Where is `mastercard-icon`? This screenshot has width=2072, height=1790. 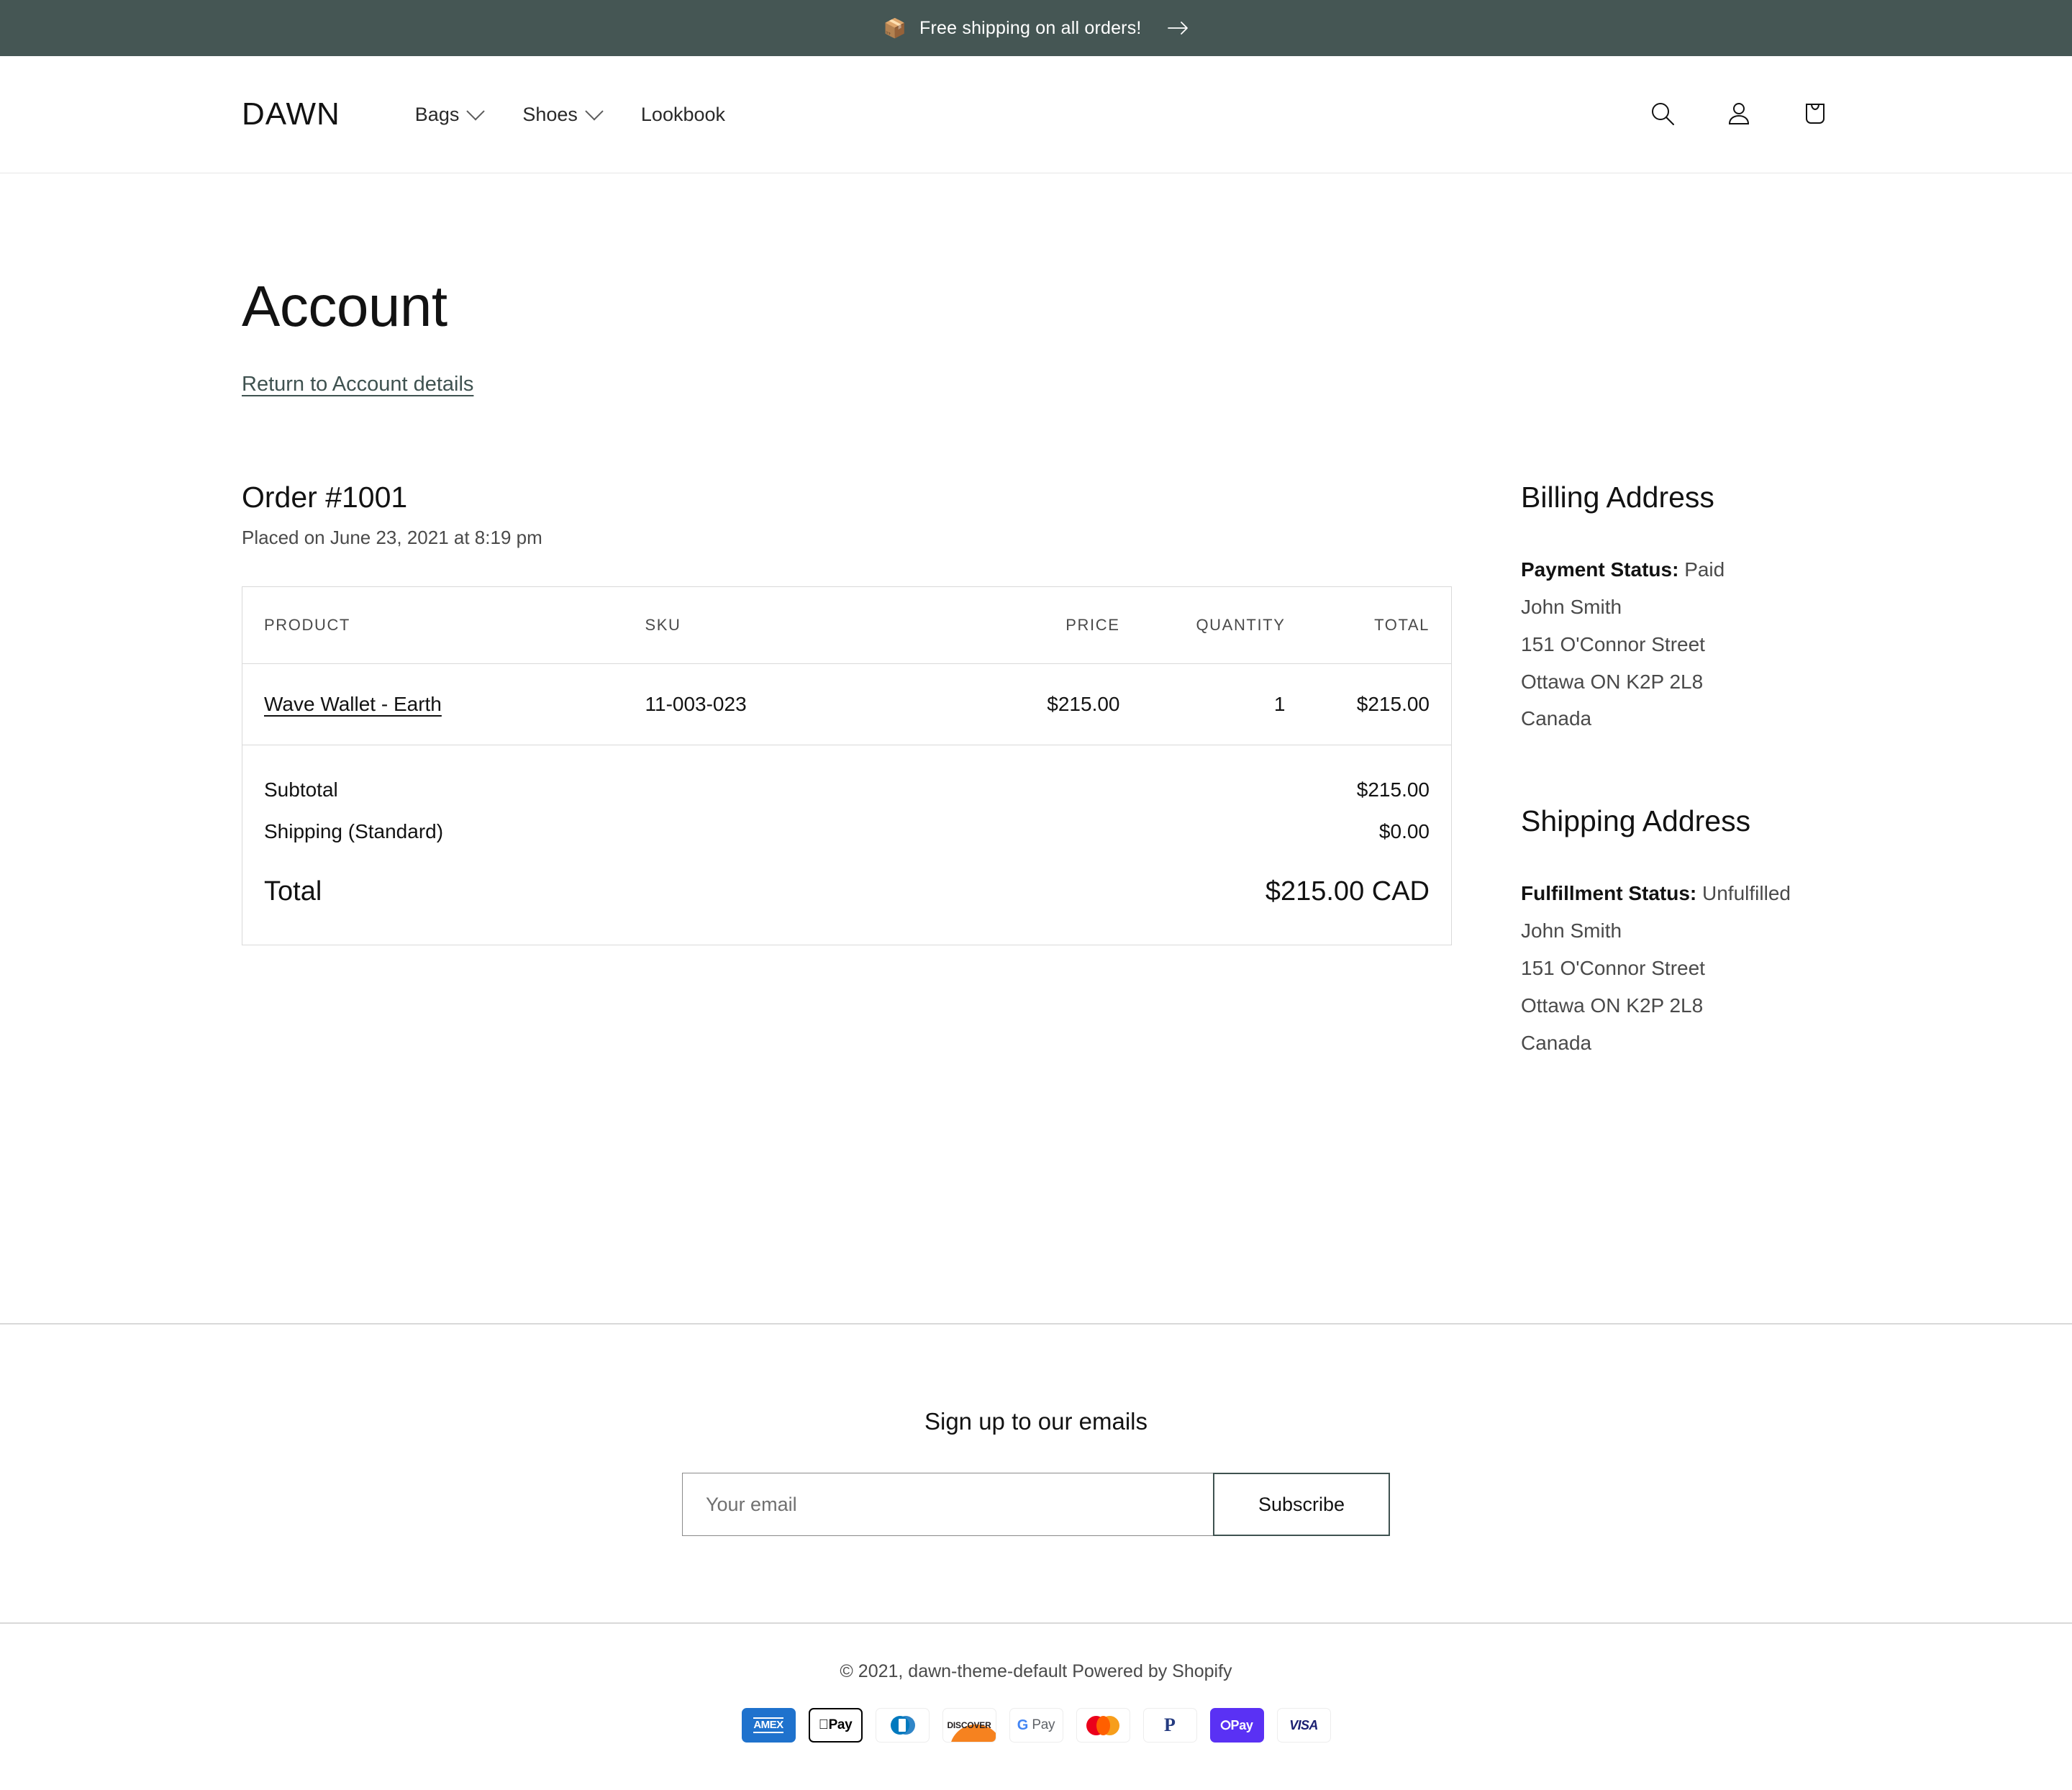
mastercard-icon is located at coordinates (1103, 1725).